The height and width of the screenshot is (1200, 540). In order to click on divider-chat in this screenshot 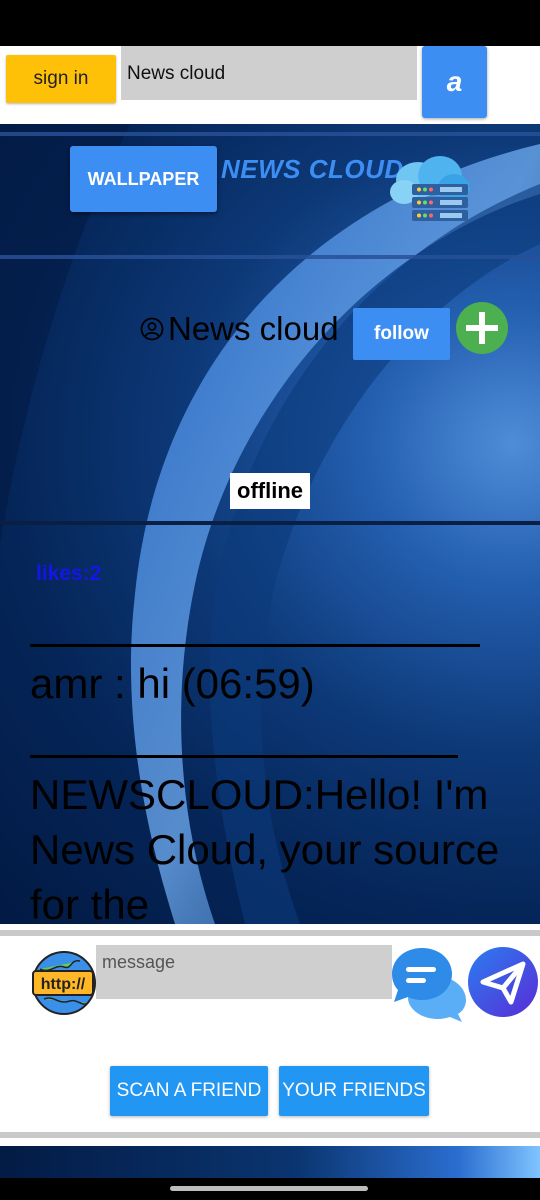, I will do `click(270, 523)`.